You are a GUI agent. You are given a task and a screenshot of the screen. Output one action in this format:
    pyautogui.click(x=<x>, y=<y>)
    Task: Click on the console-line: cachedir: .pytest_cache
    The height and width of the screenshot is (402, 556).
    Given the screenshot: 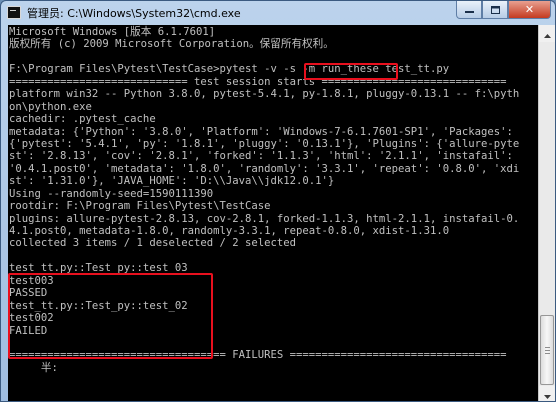 What is the action you would take?
    pyautogui.click(x=82, y=119)
    